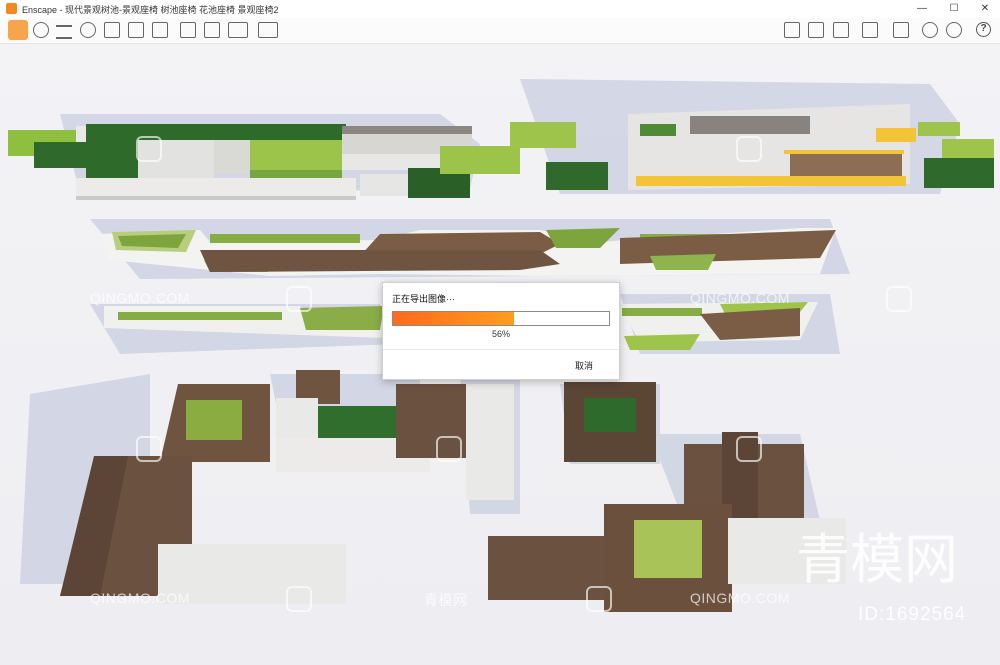 The image size is (1000, 665). I want to click on buildings-icon, so click(136, 30).